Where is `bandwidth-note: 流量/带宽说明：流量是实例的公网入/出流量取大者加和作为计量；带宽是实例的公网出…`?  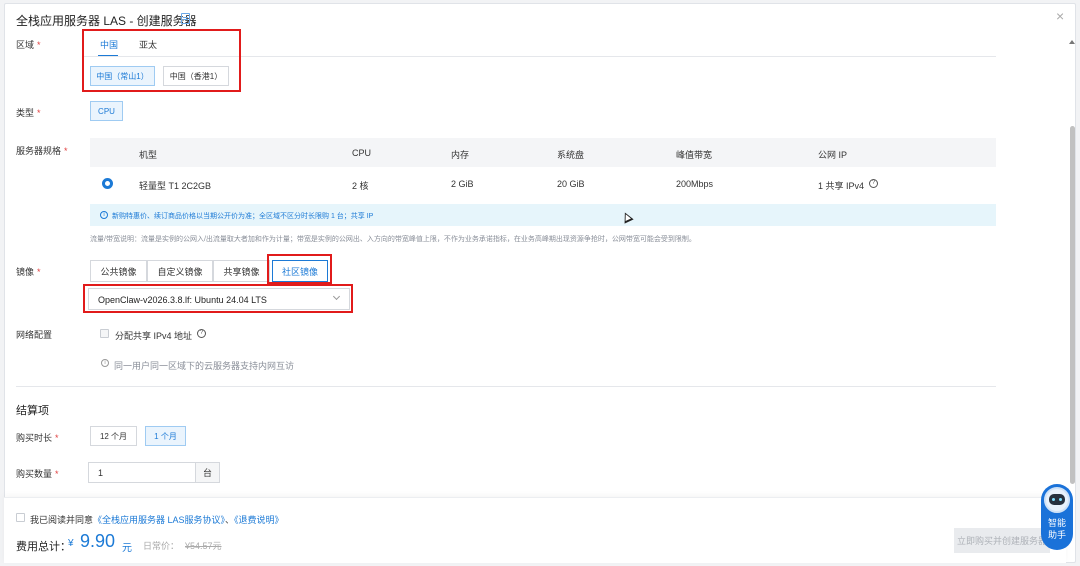 bandwidth-note: 流量/带宽说明：流量是实例的公网入/出流量取大者加和作为计量；带宽是实例的公网出… is located at coordinates (393, 239).